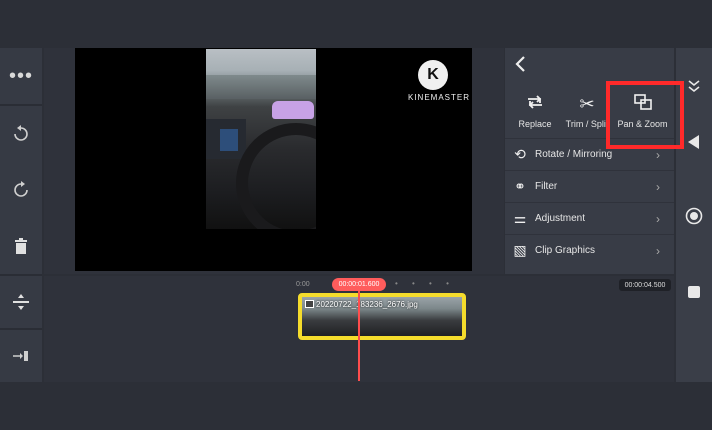 The image size is (712, 430). I want to click on option-adjustment: ⚌ Adjustment ›, so click(589, 218).